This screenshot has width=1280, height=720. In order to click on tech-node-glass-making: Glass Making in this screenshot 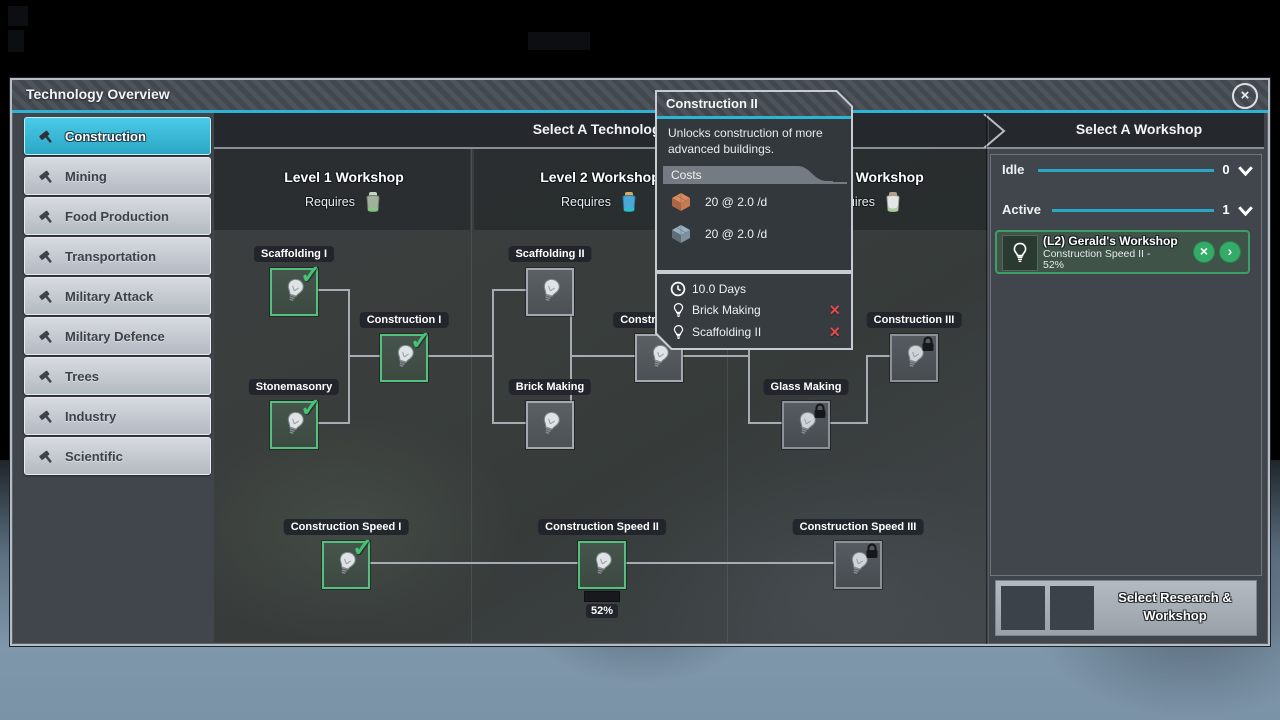, I will do `click(806, 414)`.